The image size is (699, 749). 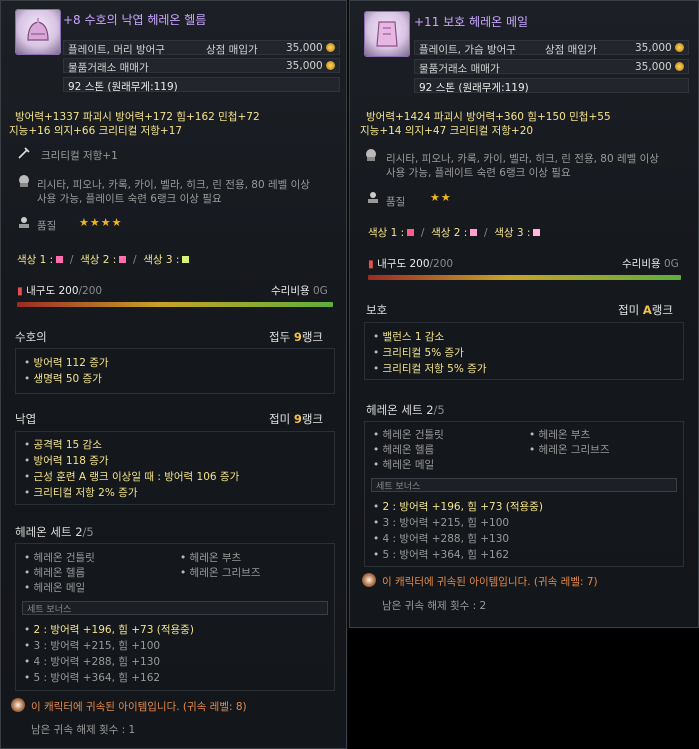 I want to click on prefix-effect: 생명력 50 증가, so click(x=63, y=378).